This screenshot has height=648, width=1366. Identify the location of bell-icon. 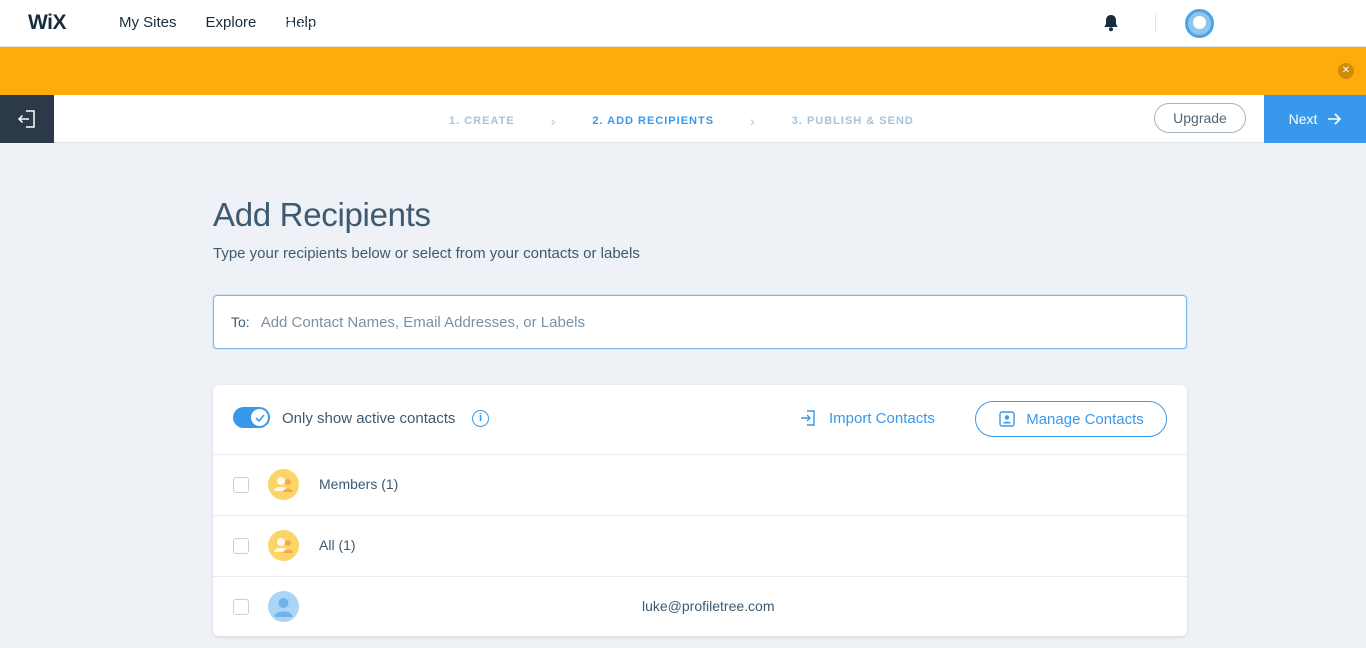
(1111, 23).